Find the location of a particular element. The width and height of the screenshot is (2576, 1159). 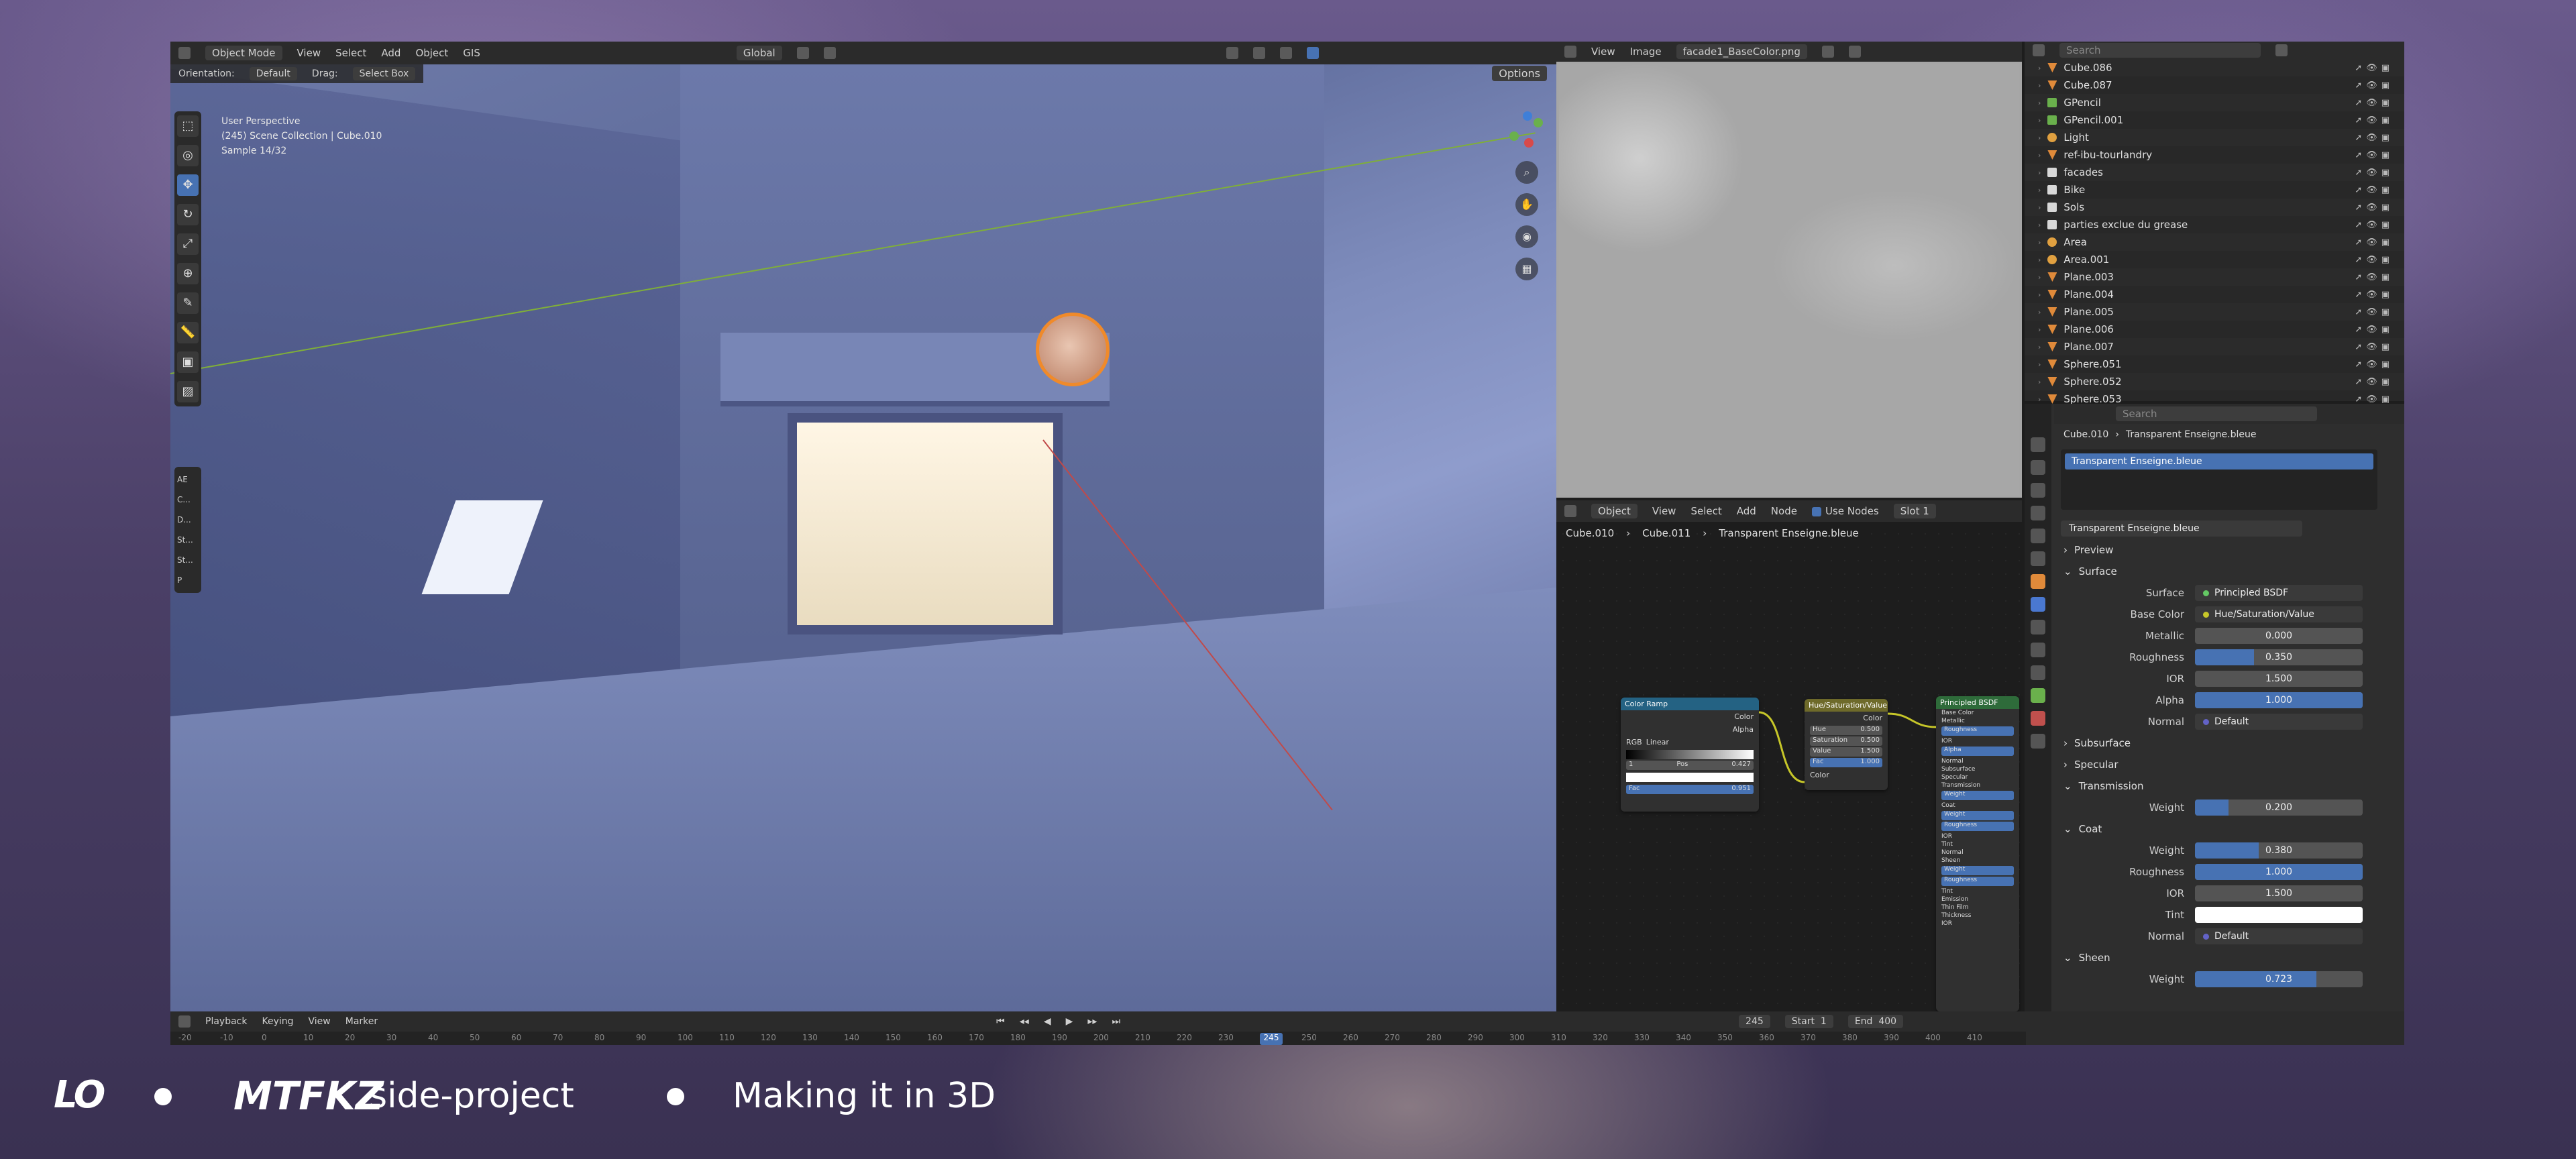

outliner-row: › Bike ➚👁▣ is located at coordinates (2214, 190).